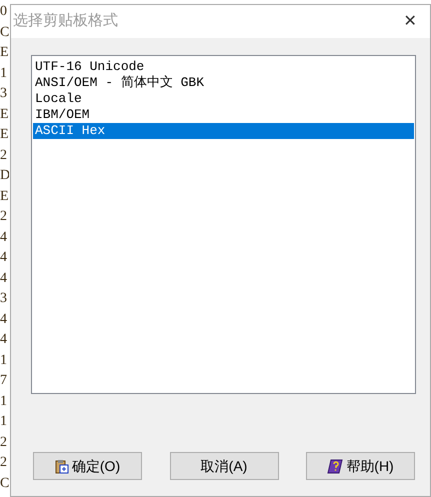 The height and width of the screenshot is (497, 431). What do you see at coordinates (65, 21) in the screenshot?
I see `window-title: 选择剪贴板格式` at bounding box center [65, 21].